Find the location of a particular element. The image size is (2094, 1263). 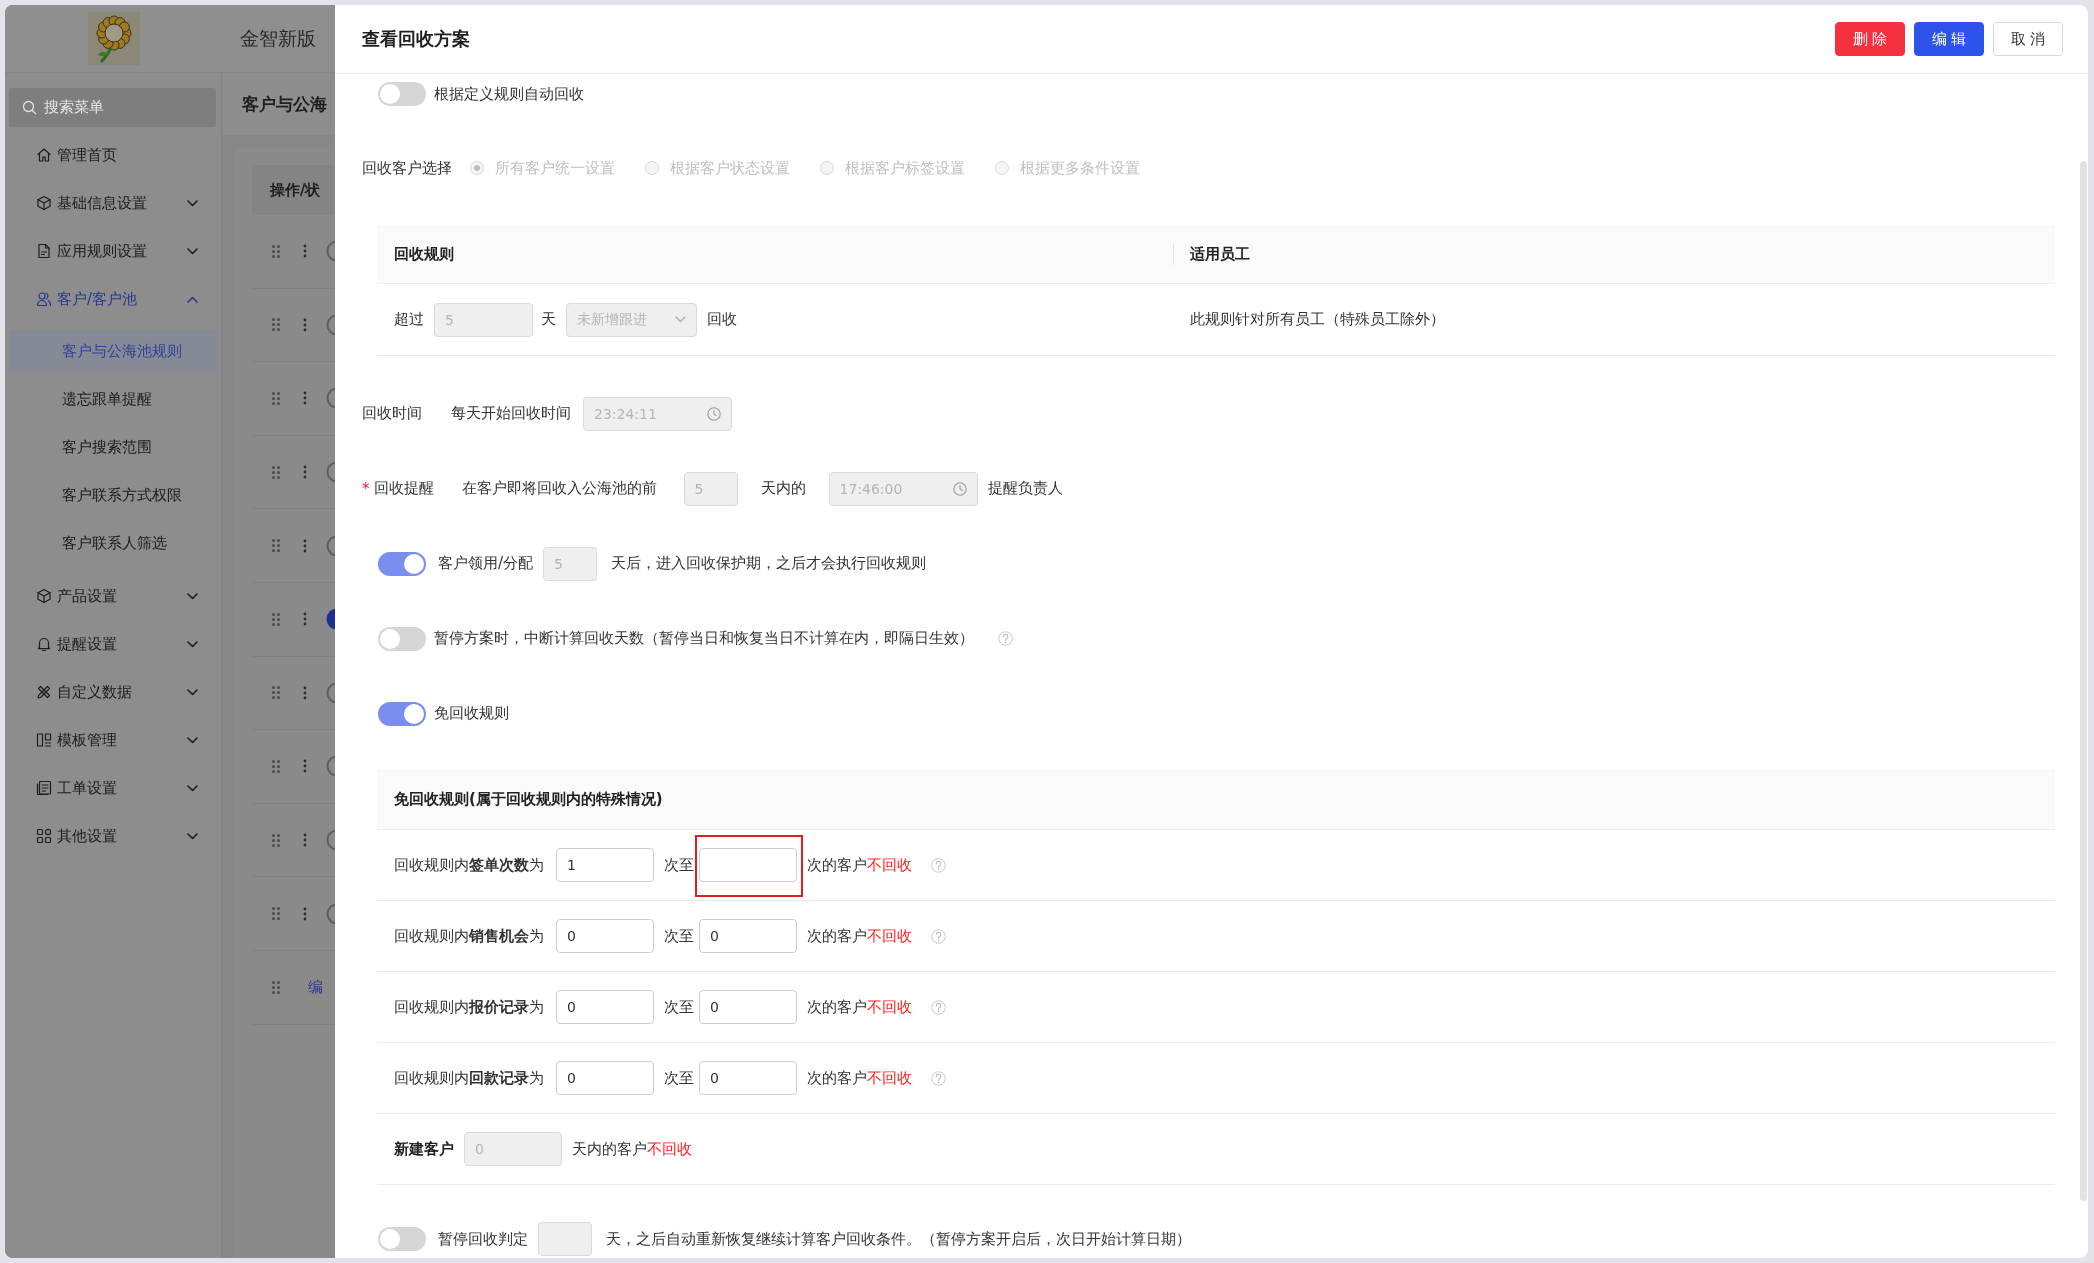

submenu-item: 客户联系人筛选 is located at coordinates (113, 543).